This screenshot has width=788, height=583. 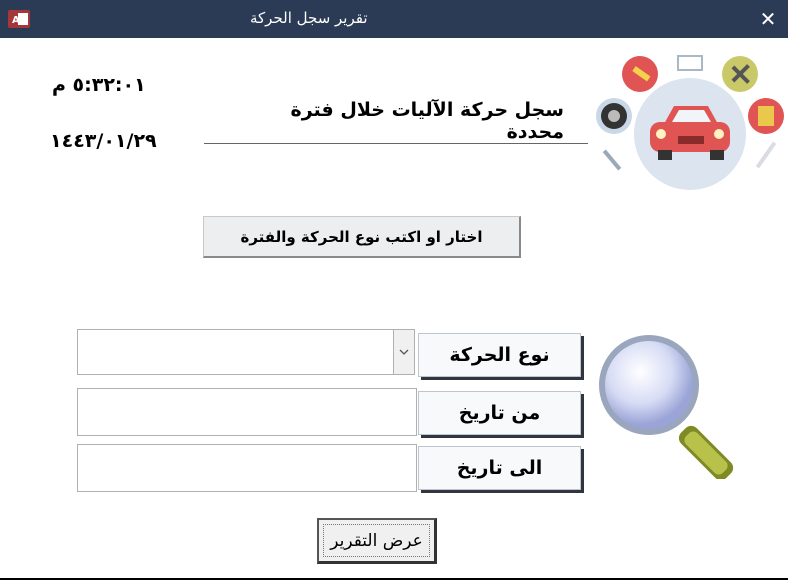 What do you see at coordinates (499, 468) in the screenshot?
I see `to-date-label: الى تاريخ` at bounding box center [499, 468].